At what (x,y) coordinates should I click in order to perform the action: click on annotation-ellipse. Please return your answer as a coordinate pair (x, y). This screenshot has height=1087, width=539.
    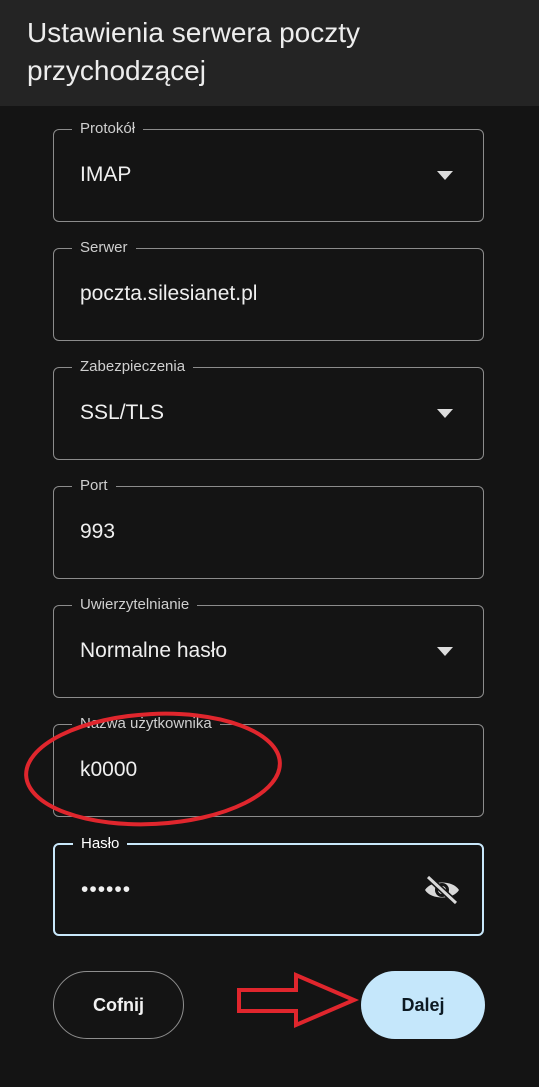
    Looking at the image, I should click on (153, 769).